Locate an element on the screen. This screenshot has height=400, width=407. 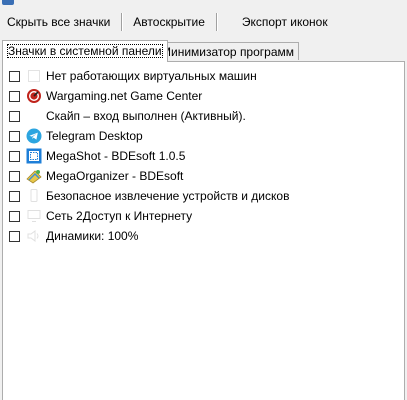
item-label: Wargaming.net Game Center is located at coordinates (124, 96).